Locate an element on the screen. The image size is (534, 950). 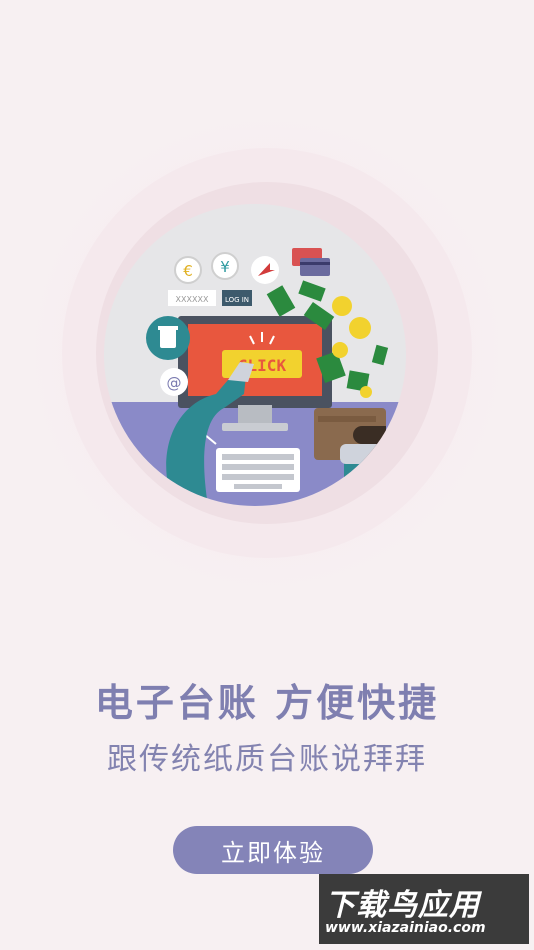
monitor-stand is located at coordinates (255, 415).